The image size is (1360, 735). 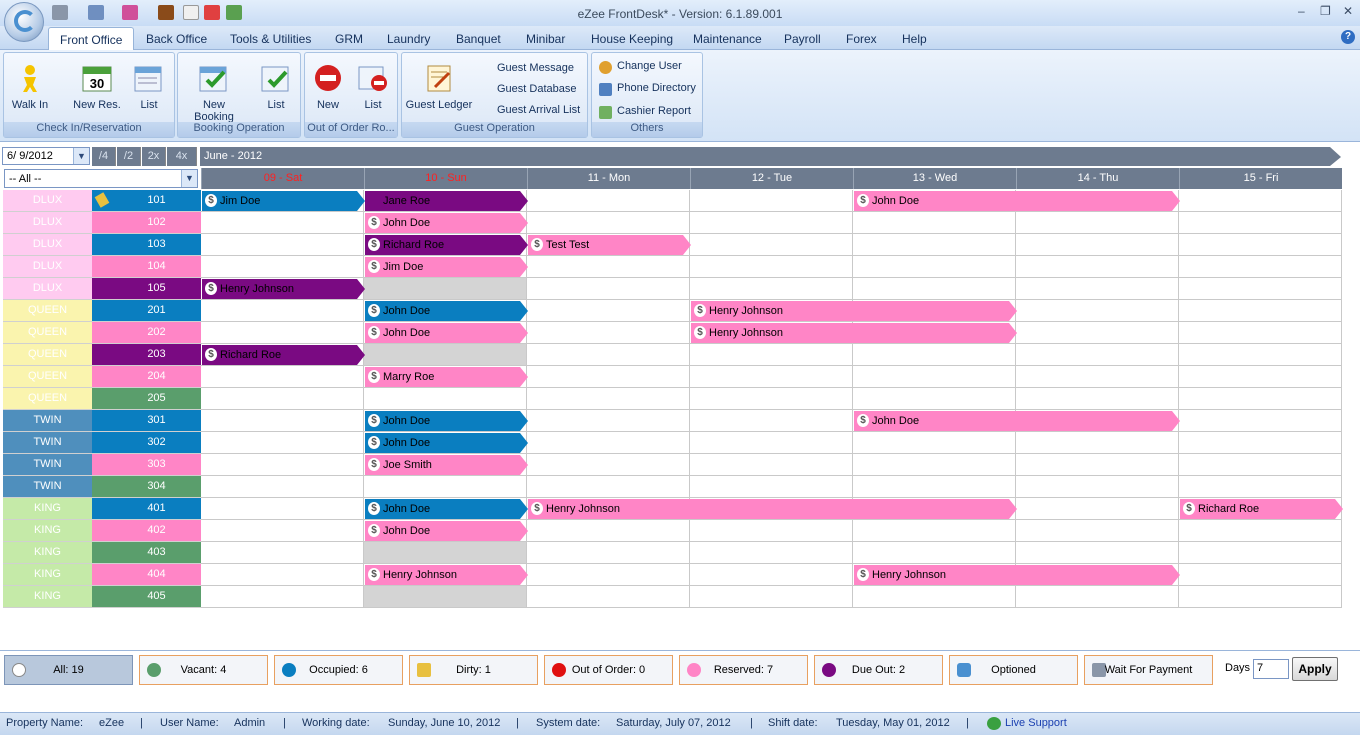 What do you see at coordinates (861, 39) in the screenshot?
I see `tab-forex: Forex` at bounding box center [861, 39].